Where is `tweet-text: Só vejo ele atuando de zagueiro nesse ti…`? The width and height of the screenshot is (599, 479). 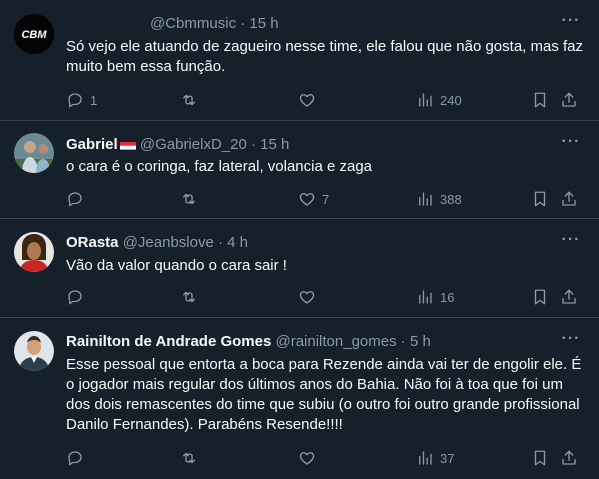 tweet-text: Só vejo ele atuando de zagueiro nesse ti… is located at coordinates (325, 56).